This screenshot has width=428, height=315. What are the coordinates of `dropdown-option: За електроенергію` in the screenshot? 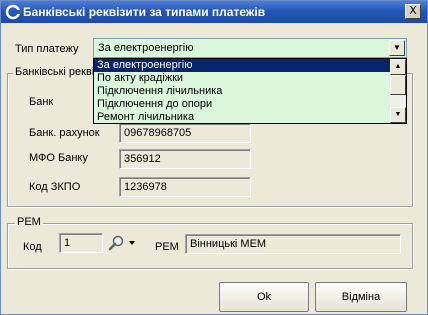 It's located at (242, 65).